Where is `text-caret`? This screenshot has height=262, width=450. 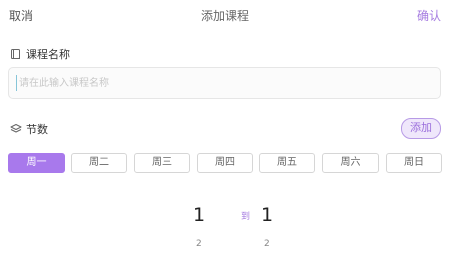
text-caret is located at coordinates (16, 83).